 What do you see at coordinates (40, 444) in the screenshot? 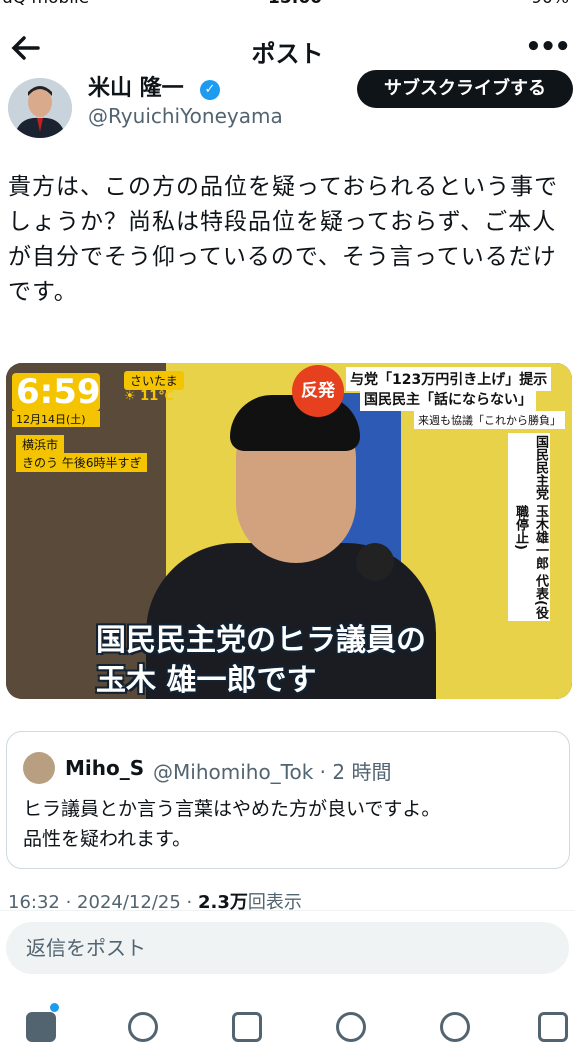
I see `tv-place: 横浜市` at bounding box center [40, 444].